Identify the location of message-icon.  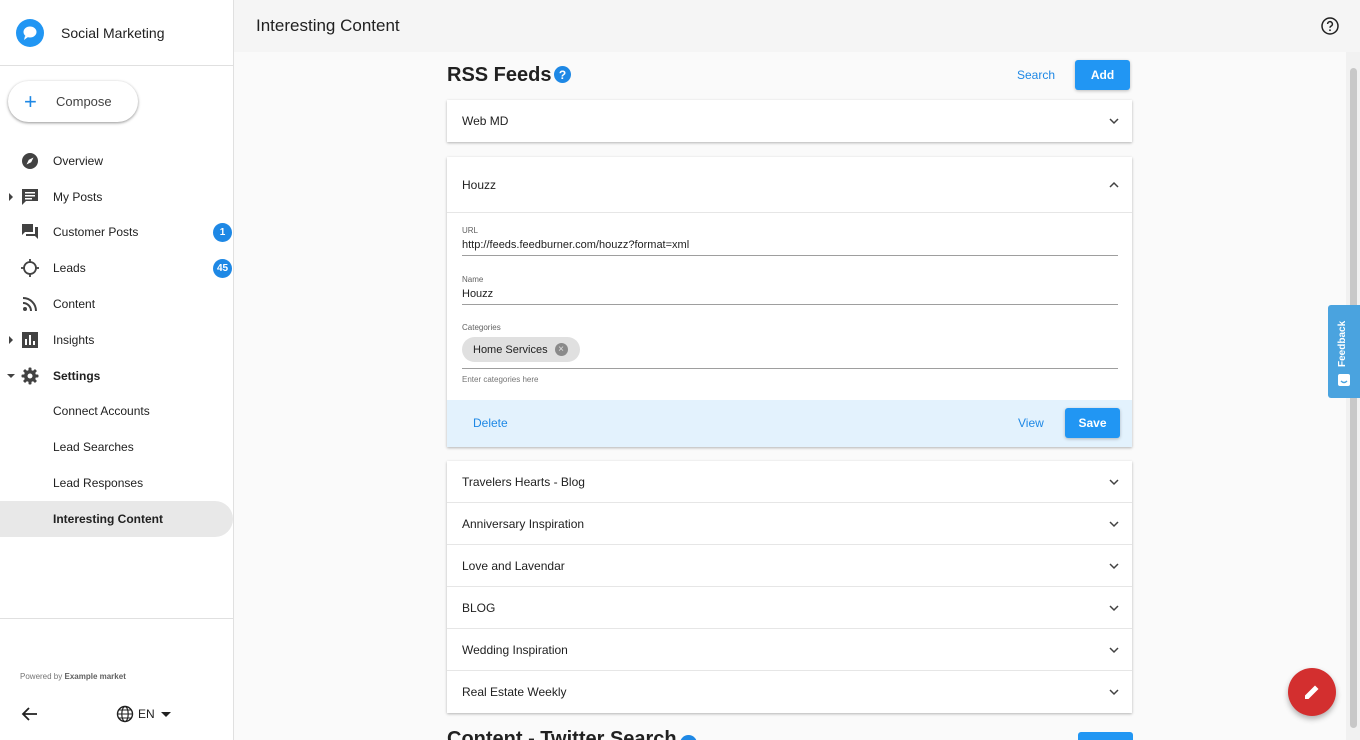
(30, 196).